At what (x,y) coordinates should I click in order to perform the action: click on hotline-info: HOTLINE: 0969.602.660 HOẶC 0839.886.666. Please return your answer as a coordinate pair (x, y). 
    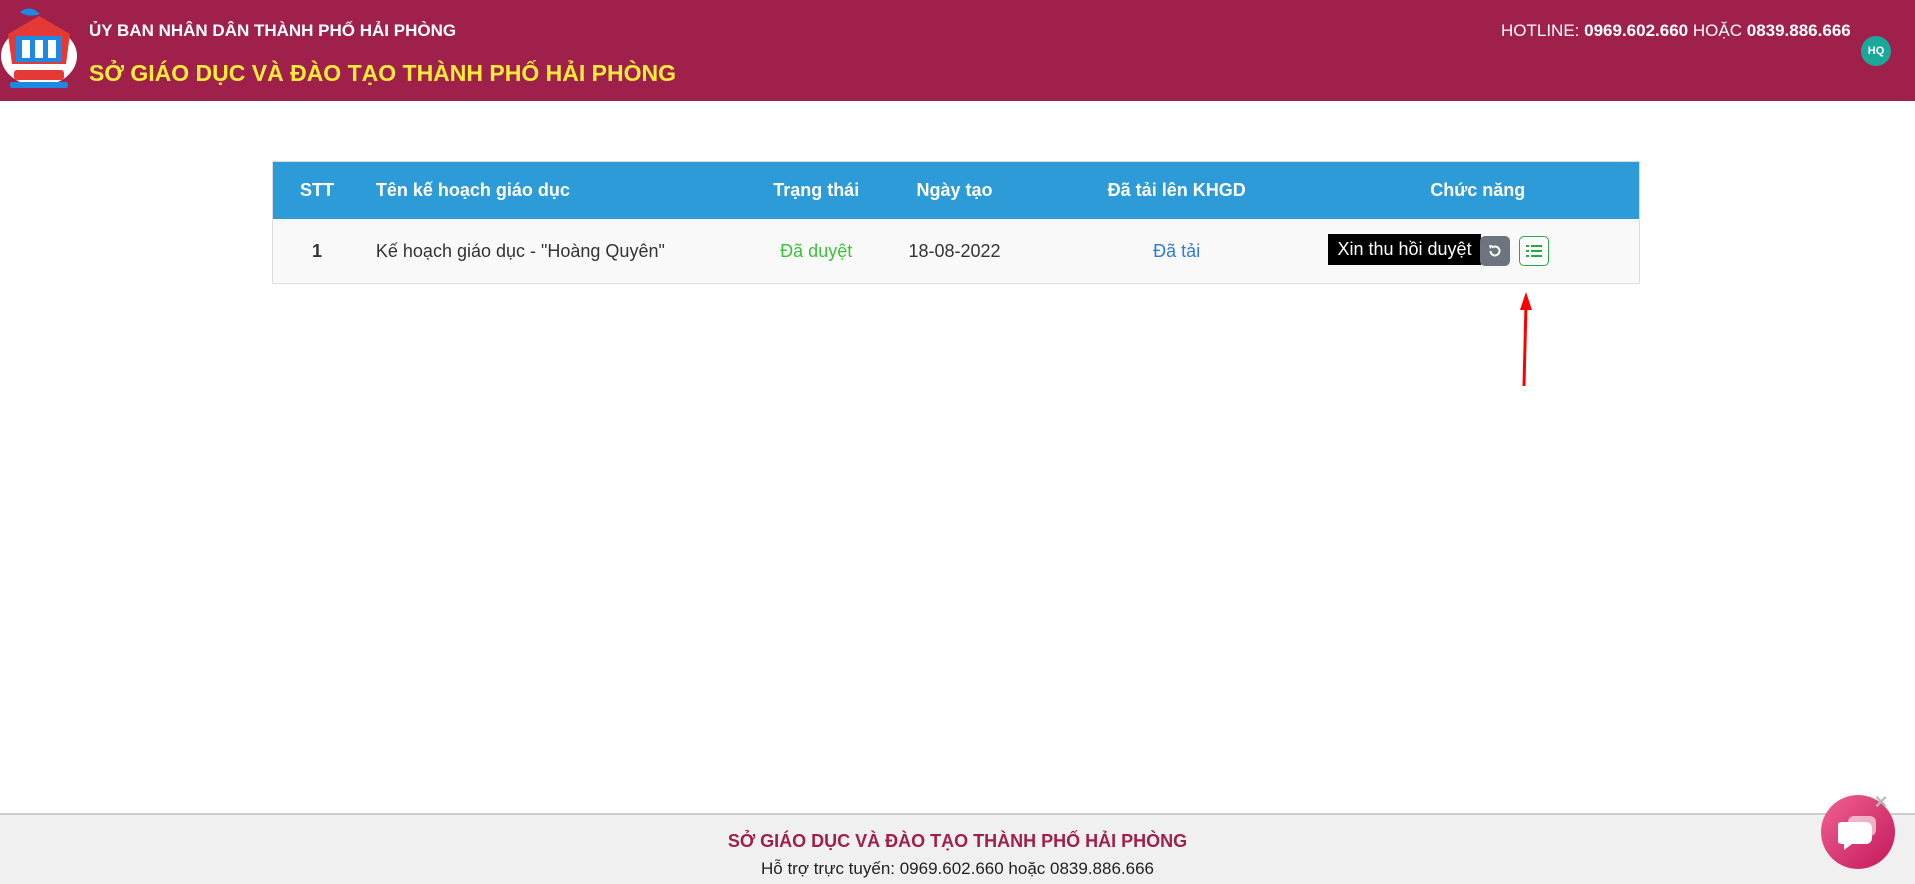
    Looking at the image, I should click on (1676, 31).